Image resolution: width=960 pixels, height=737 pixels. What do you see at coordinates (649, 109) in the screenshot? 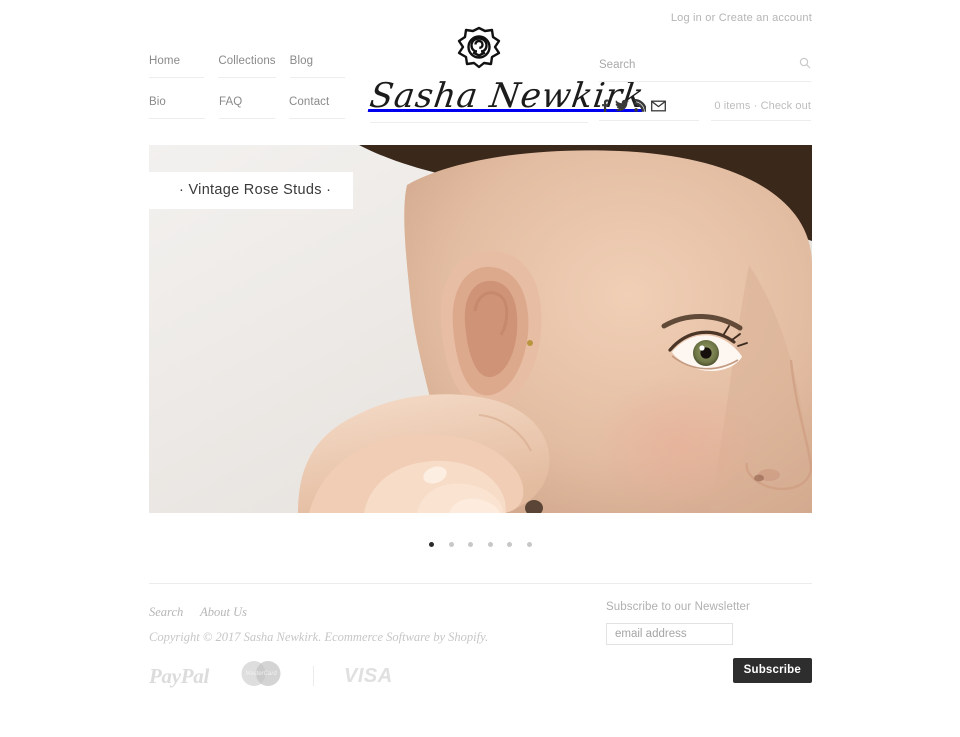
I see `social-links` at bounding box center [649, 109].